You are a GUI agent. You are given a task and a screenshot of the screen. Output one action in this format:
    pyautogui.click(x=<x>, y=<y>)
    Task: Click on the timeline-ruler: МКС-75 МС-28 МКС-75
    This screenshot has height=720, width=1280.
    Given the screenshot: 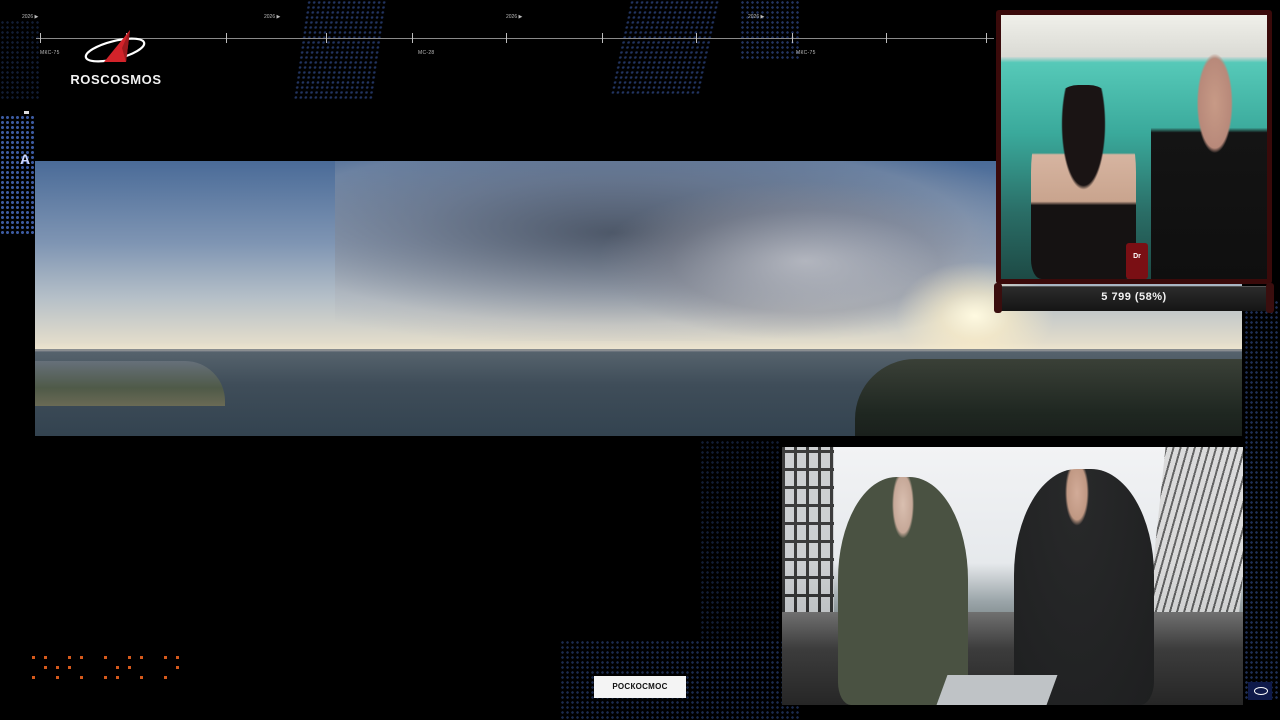 What is the action you would take?
    pyautogui.click(x=515, y=44)
    